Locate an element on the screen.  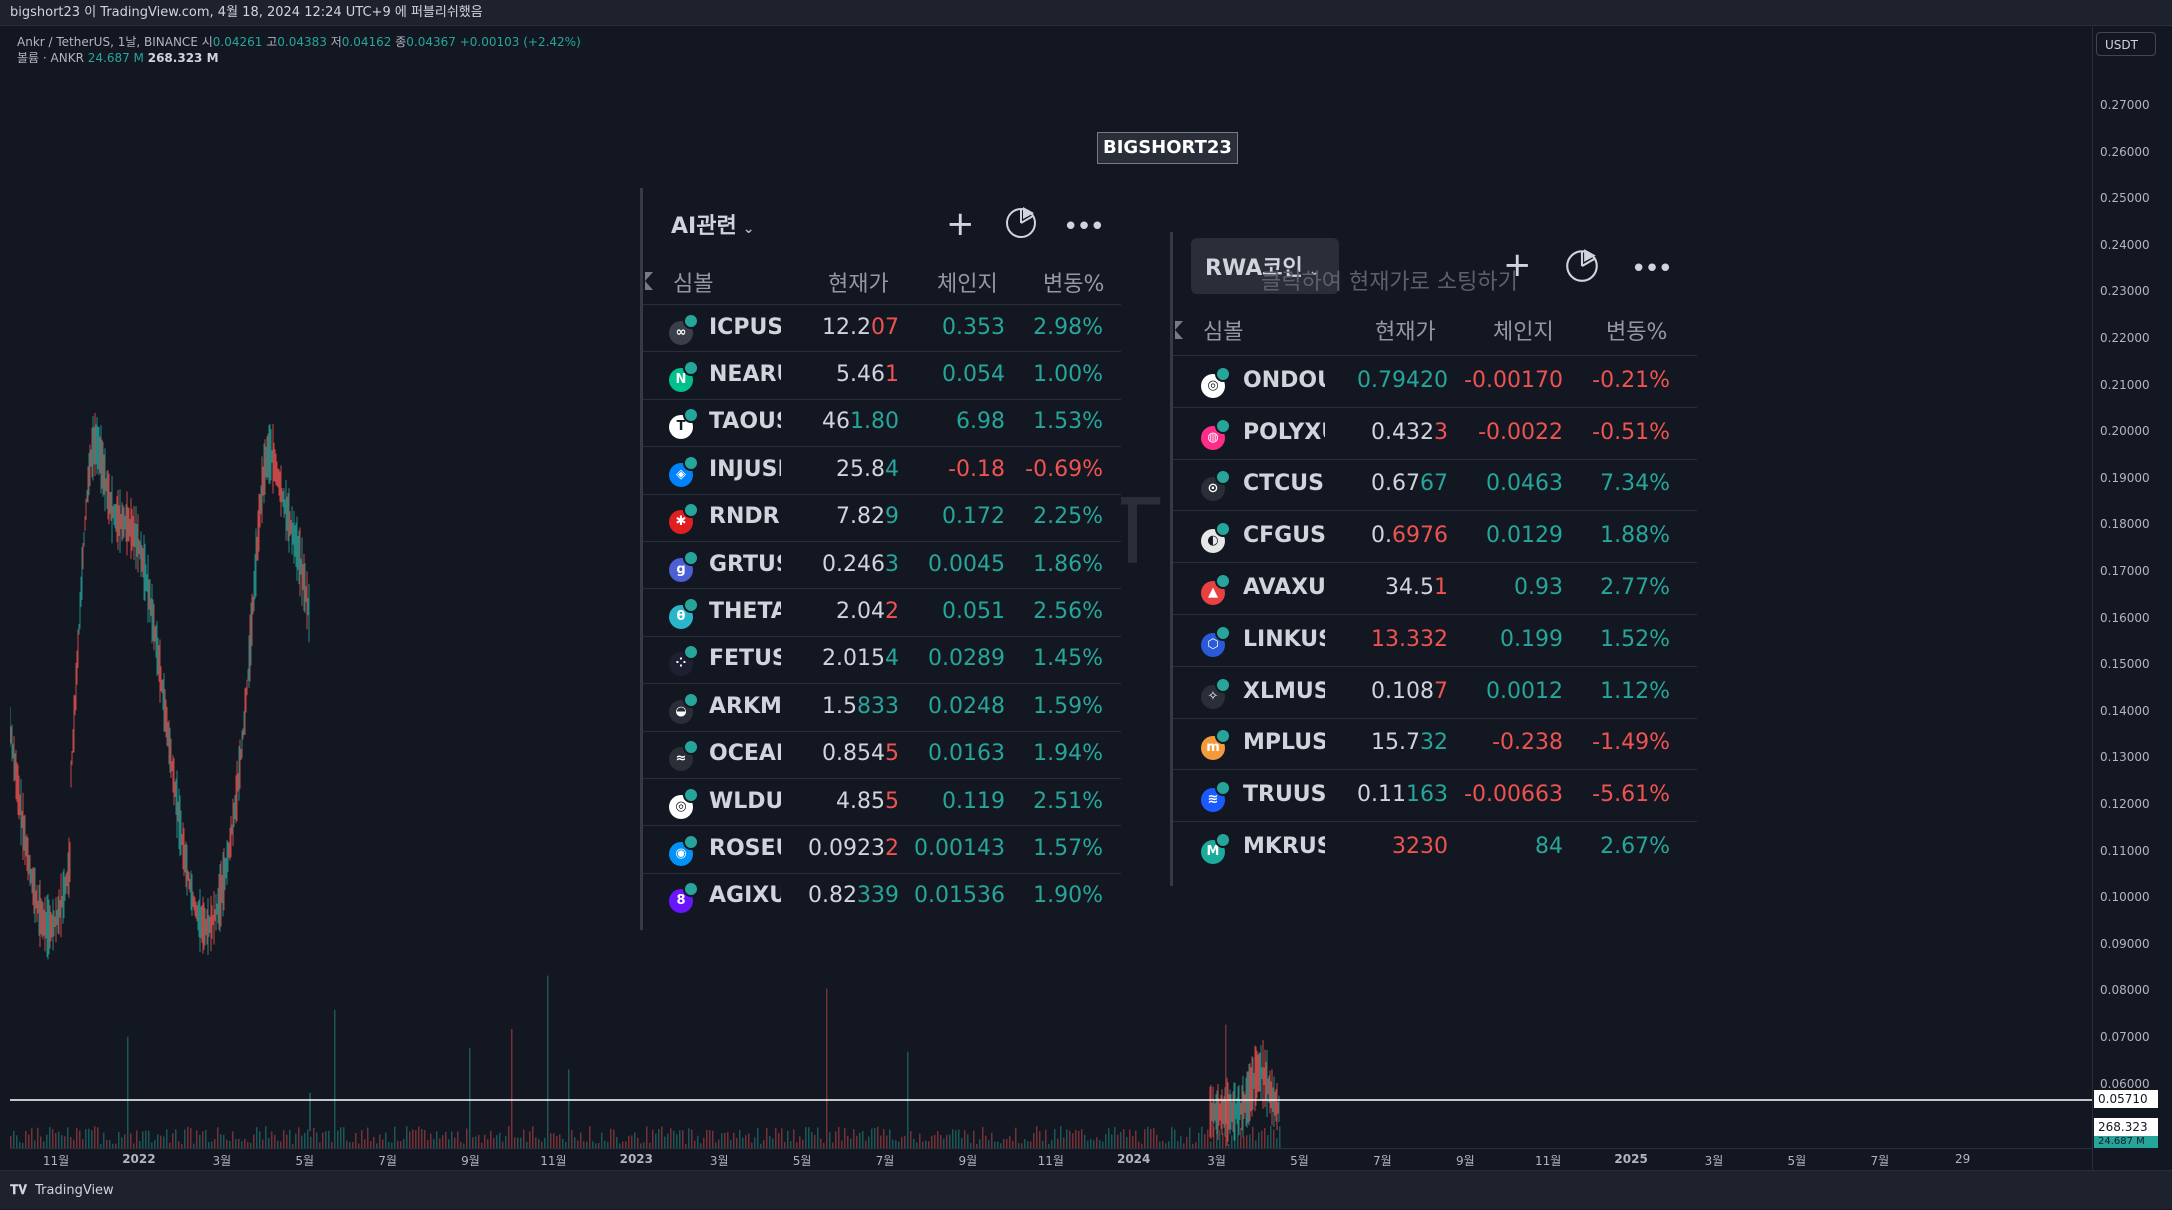
time-tick-label: 3월 is located at coordinates (222, 1161).